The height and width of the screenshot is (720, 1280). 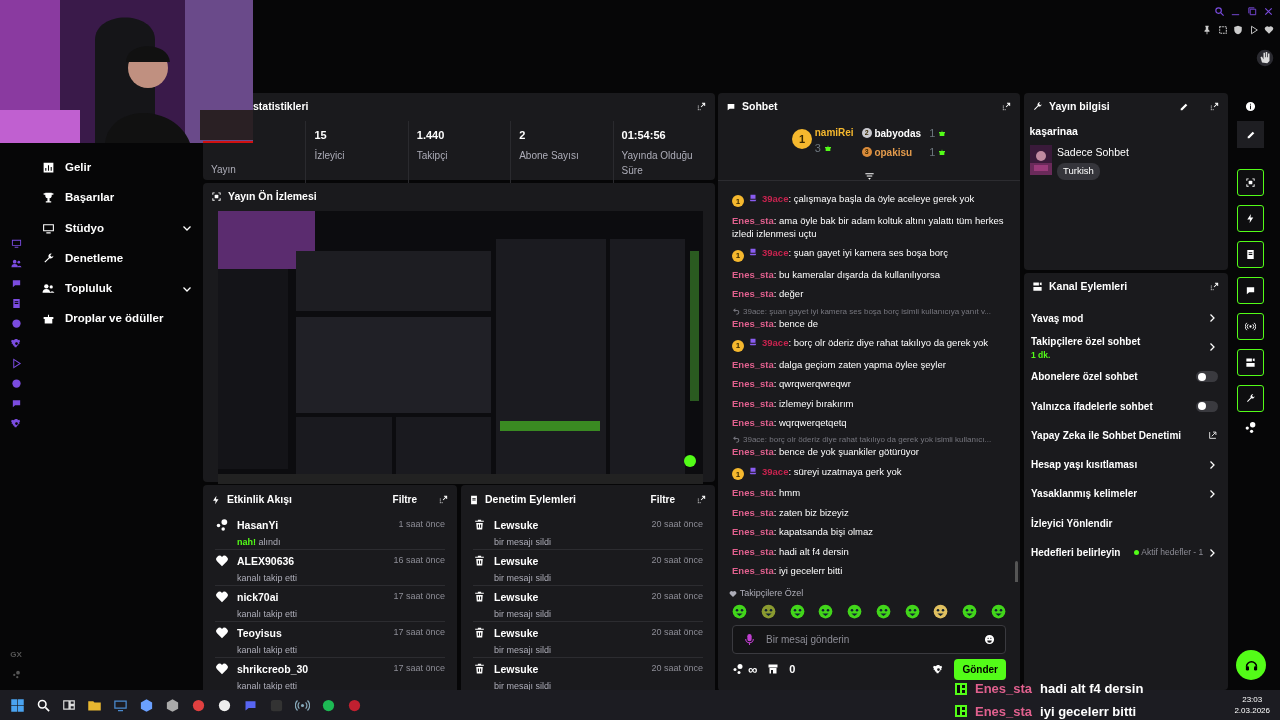 What do you see at coordinates (117, 258) in the screenshot?
I see `sidebar-item: Denetleme` at bounding box center [117, 258].